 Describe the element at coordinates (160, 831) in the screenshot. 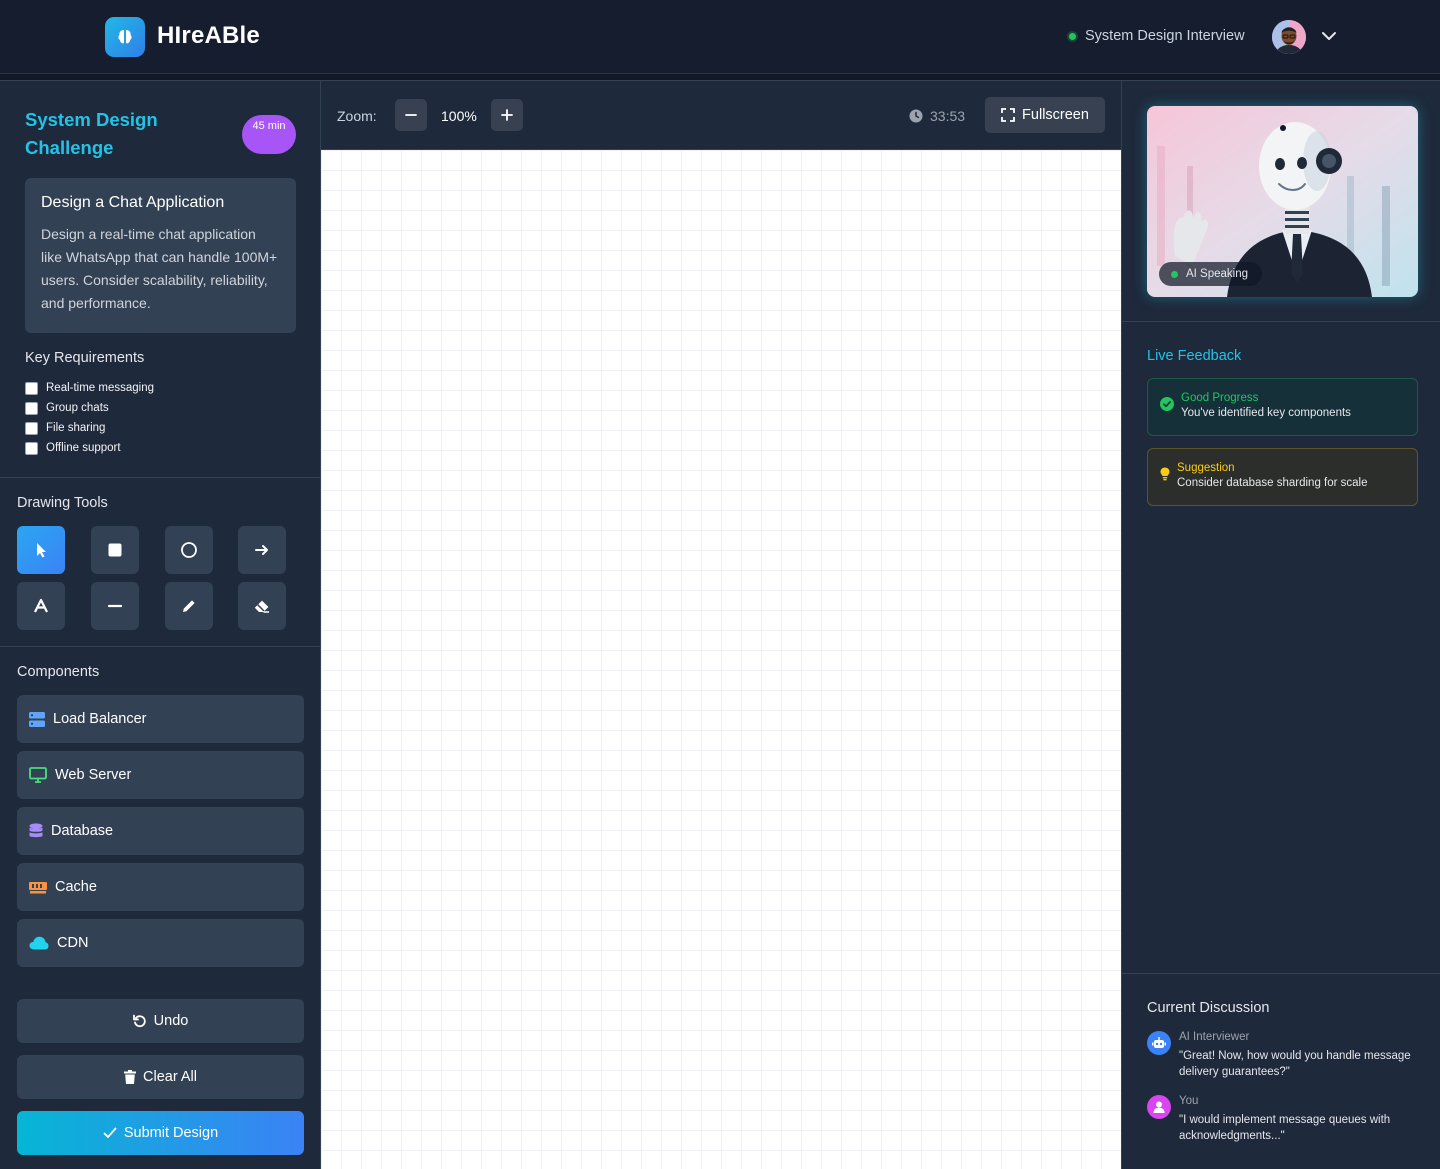

I see `component-database: Database` at that location.